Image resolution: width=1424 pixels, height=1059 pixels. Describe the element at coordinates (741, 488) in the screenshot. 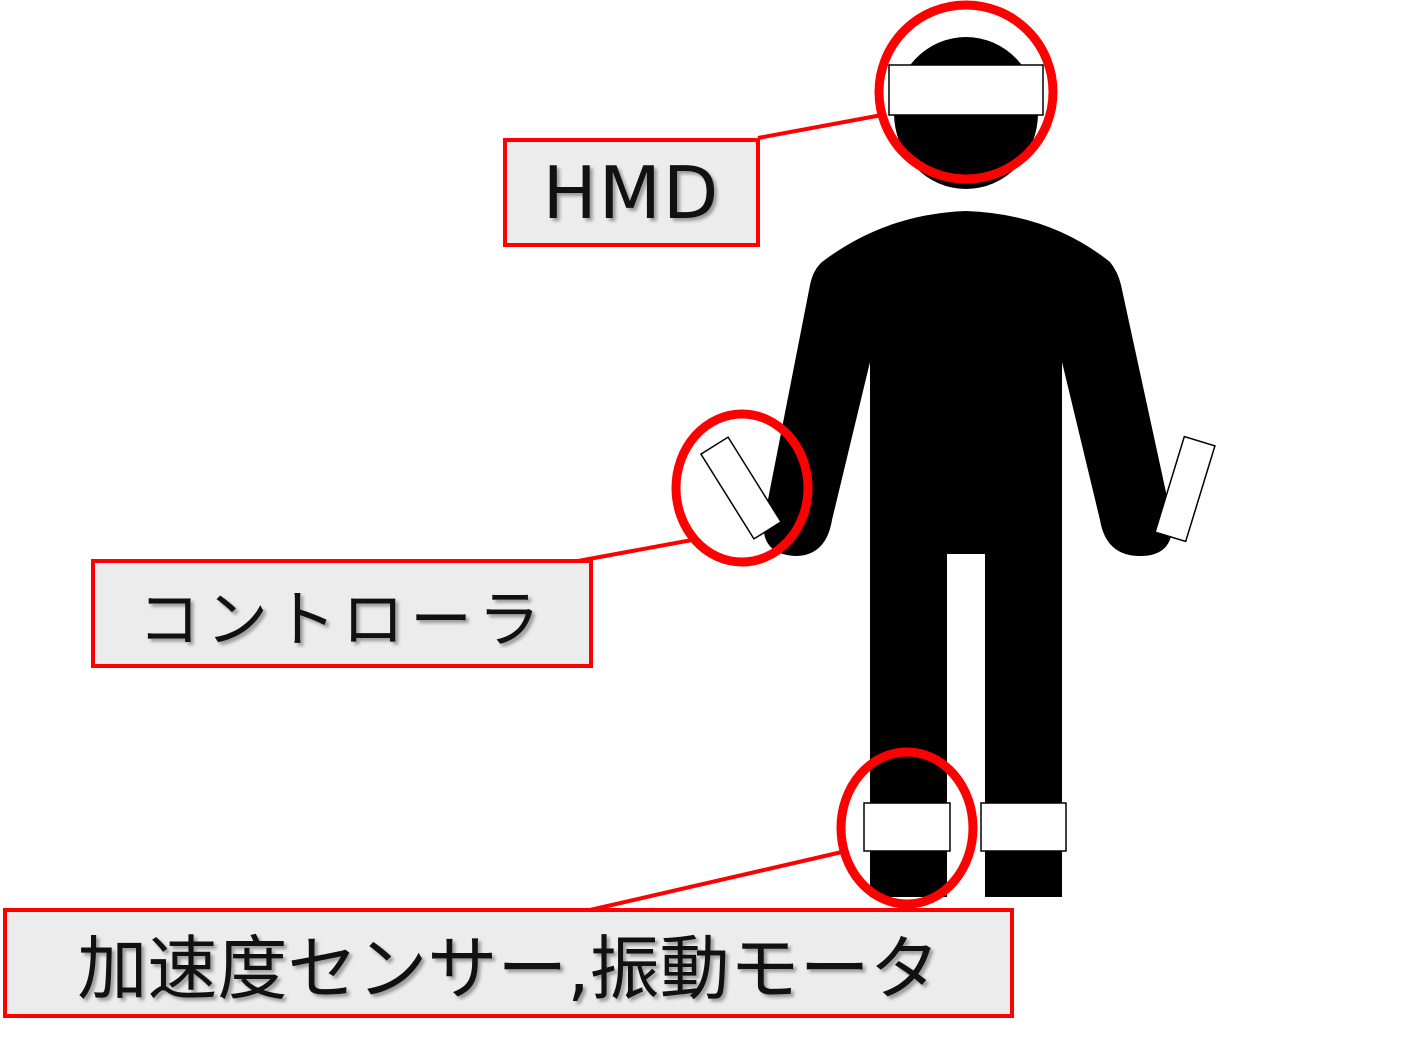

I see `left-controller` at that location.